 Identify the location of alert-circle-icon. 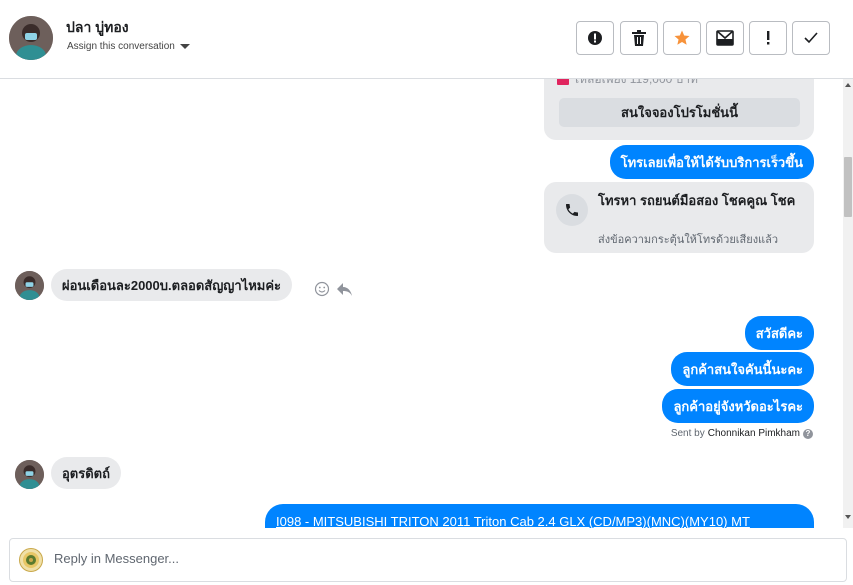
(595, 38).